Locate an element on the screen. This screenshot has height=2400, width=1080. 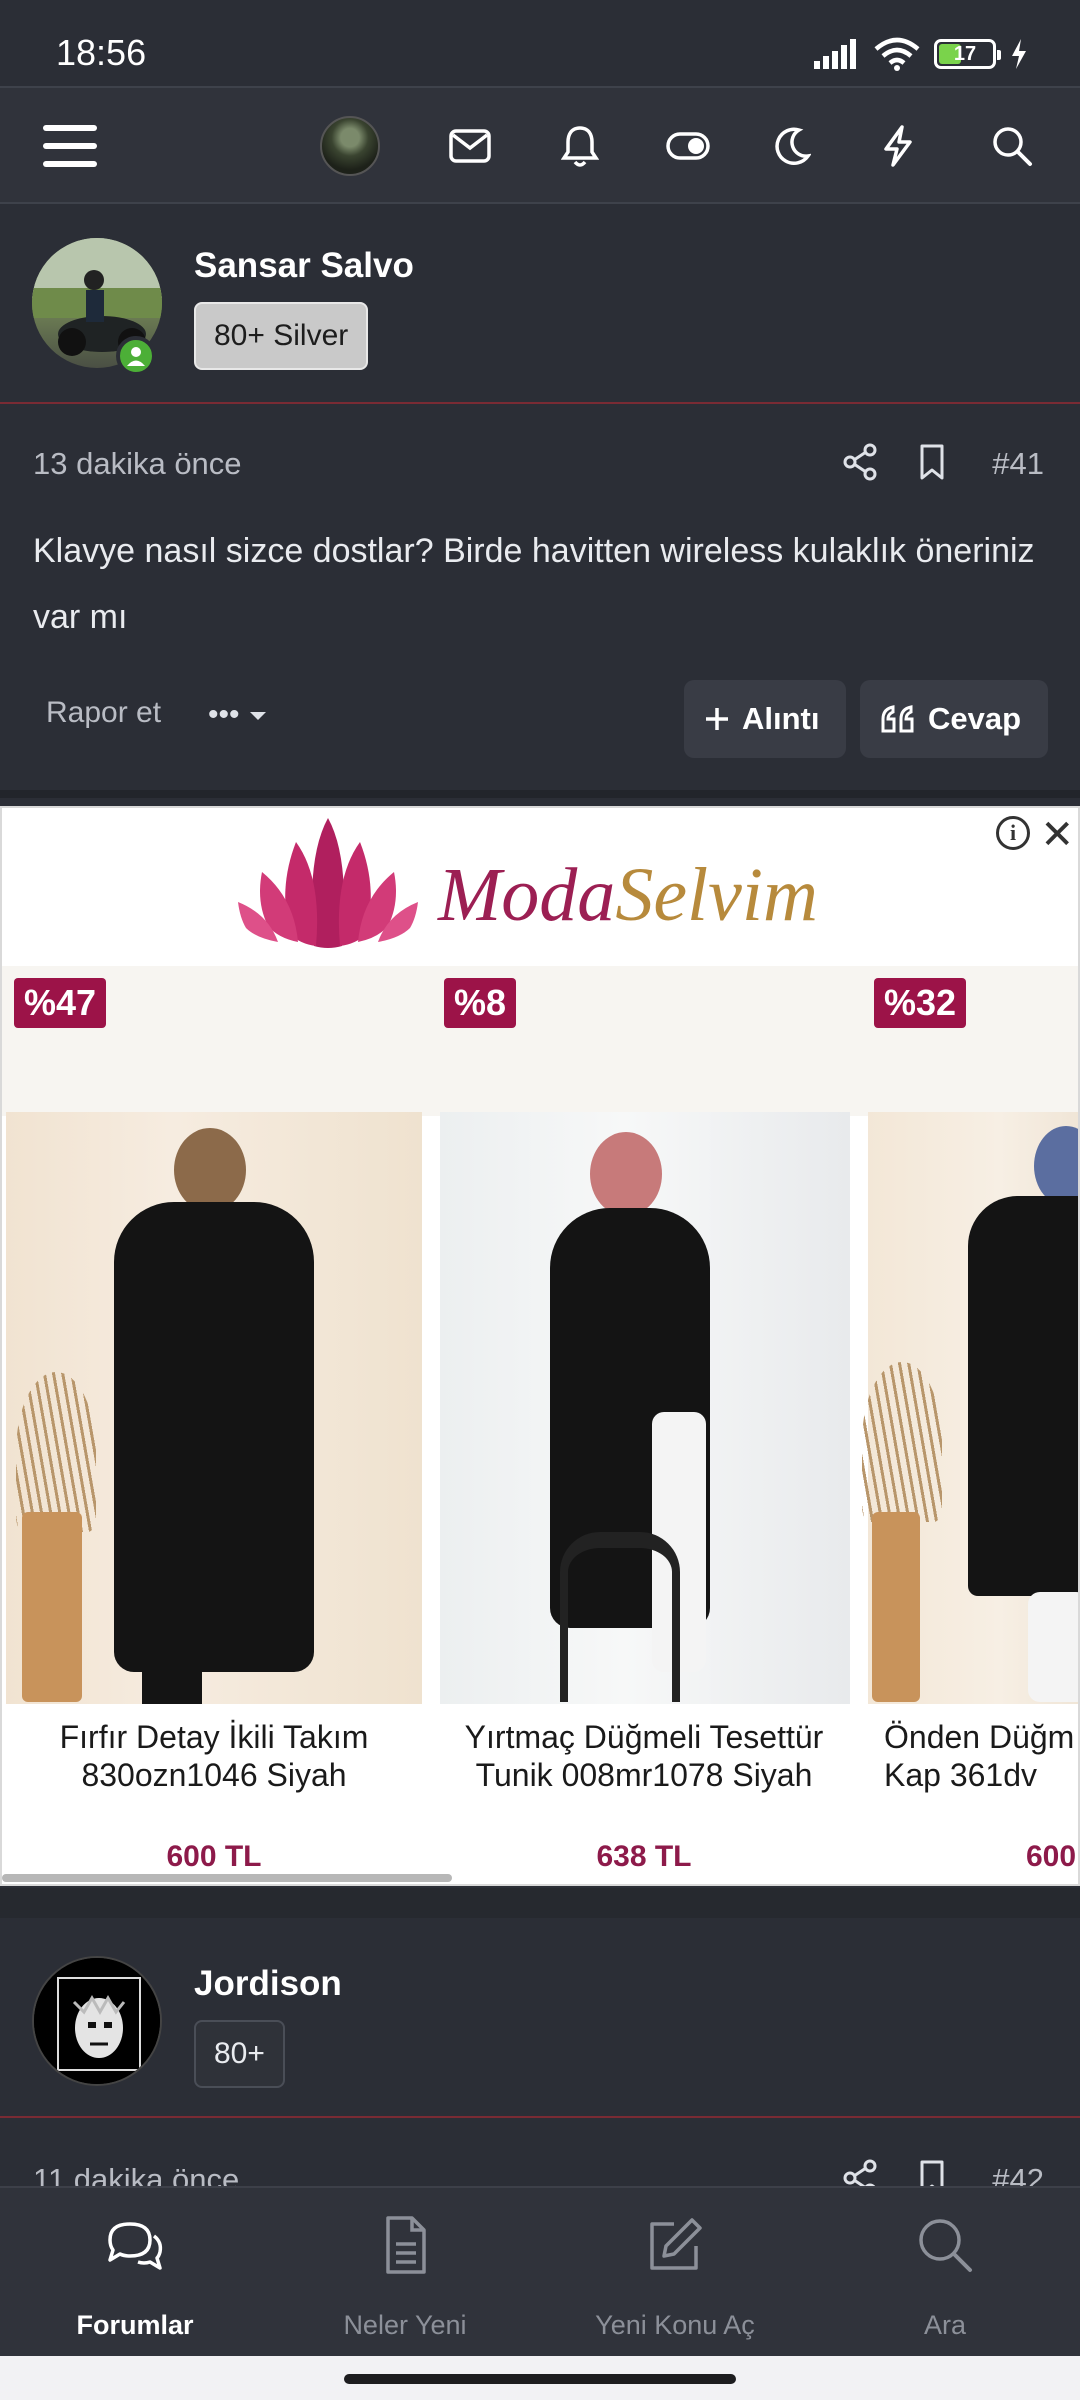
post-number: #42 is located at coordinates (1018, 2174).